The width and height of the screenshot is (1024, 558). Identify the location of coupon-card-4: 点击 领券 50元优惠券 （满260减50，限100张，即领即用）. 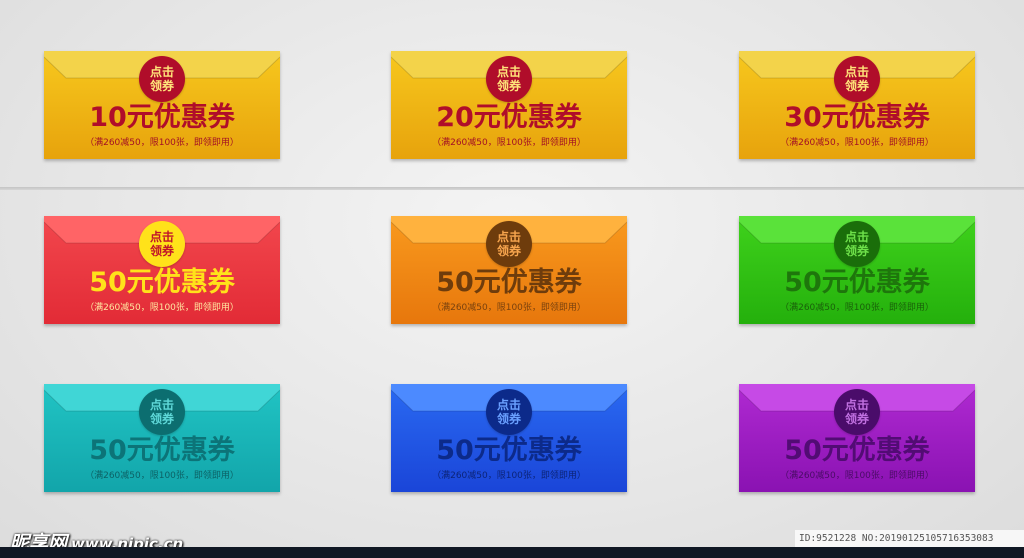
(162, 270).